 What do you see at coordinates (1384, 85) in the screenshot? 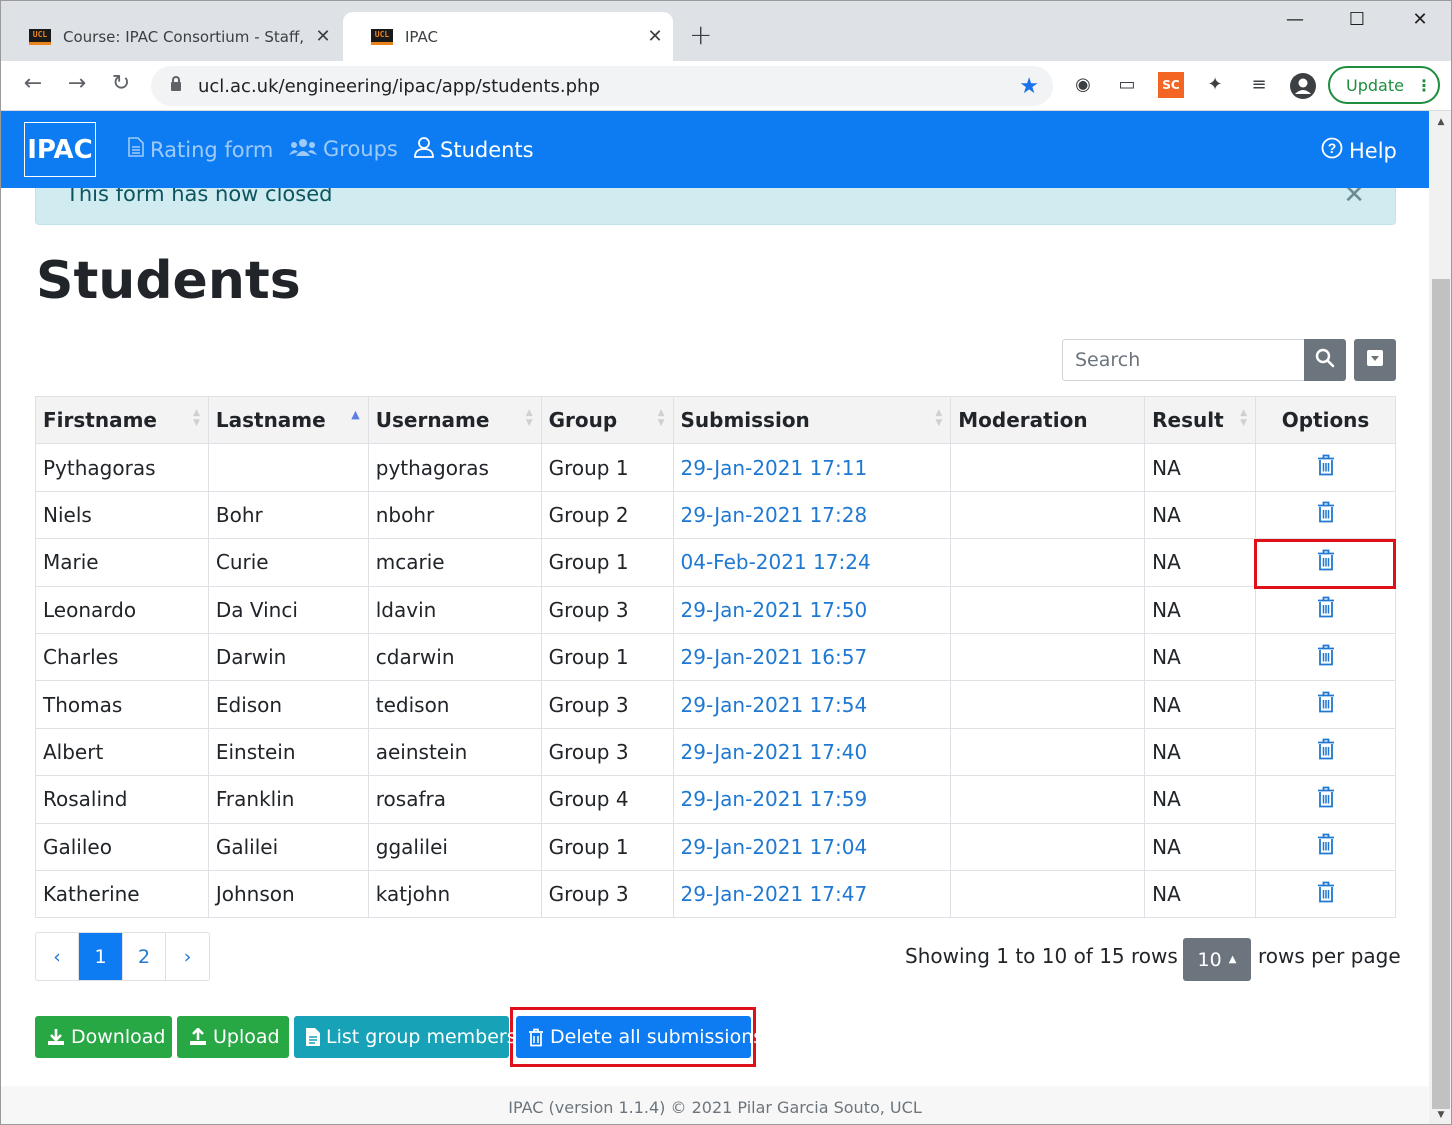
I see `update-button: Update ⋮` at bounding box center [1384, 85].